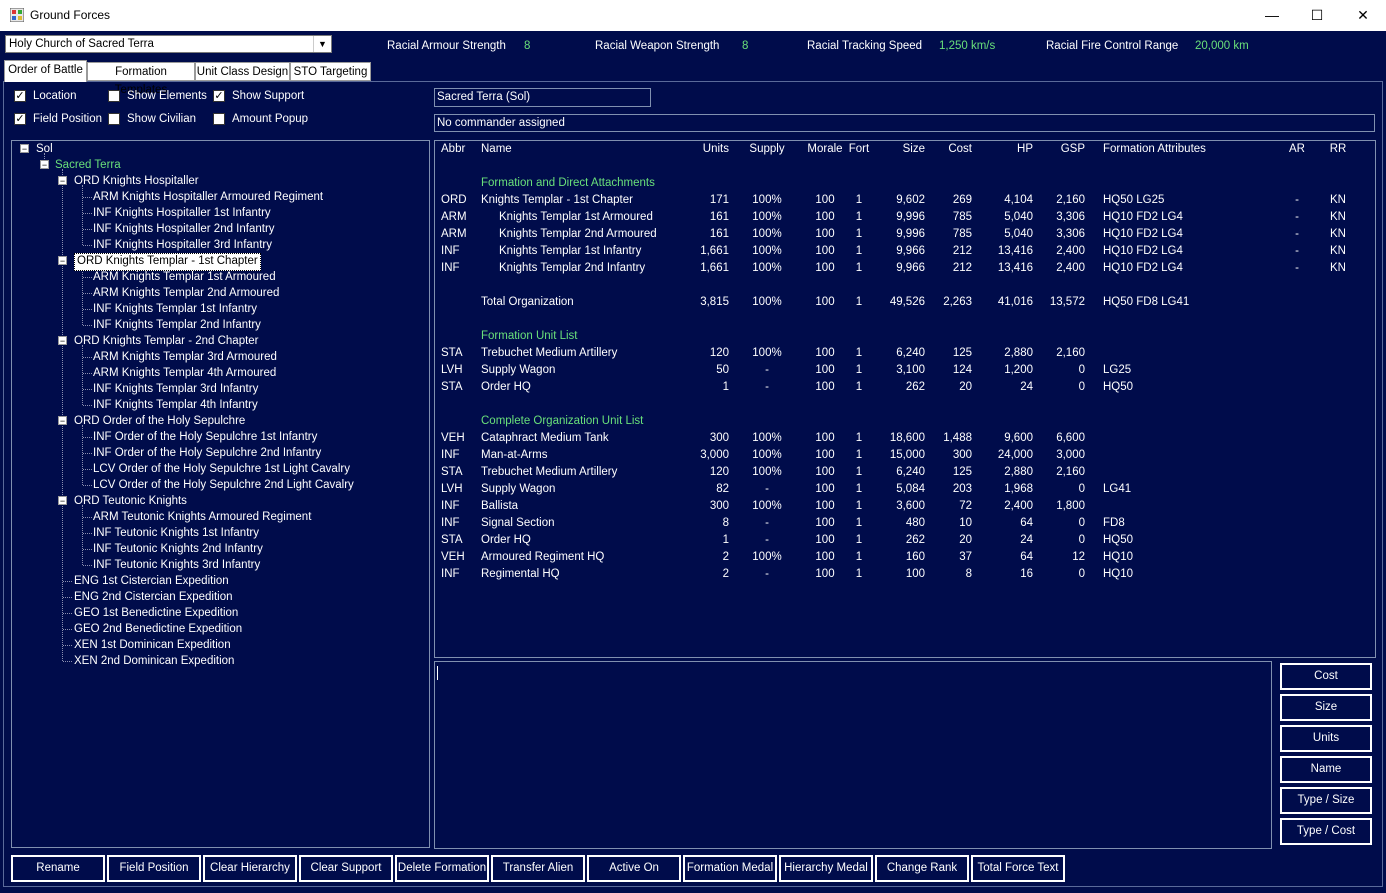 Image resolution: width=1386 pixels, height=893 pixels. What do you see at coordinates (549, 472) in the screenshot?
I see `complete-unit-row-cell: Trebuchet Medium Artillery` at bounding box center [549, 472].